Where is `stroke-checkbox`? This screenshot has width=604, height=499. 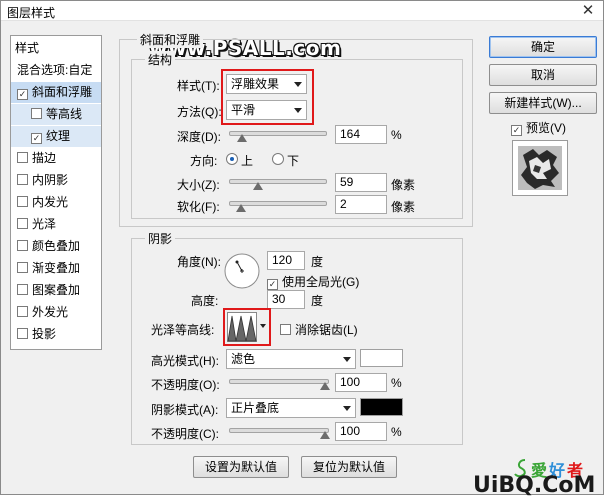
stroke-checkbox is located at coordinates (22, 157).